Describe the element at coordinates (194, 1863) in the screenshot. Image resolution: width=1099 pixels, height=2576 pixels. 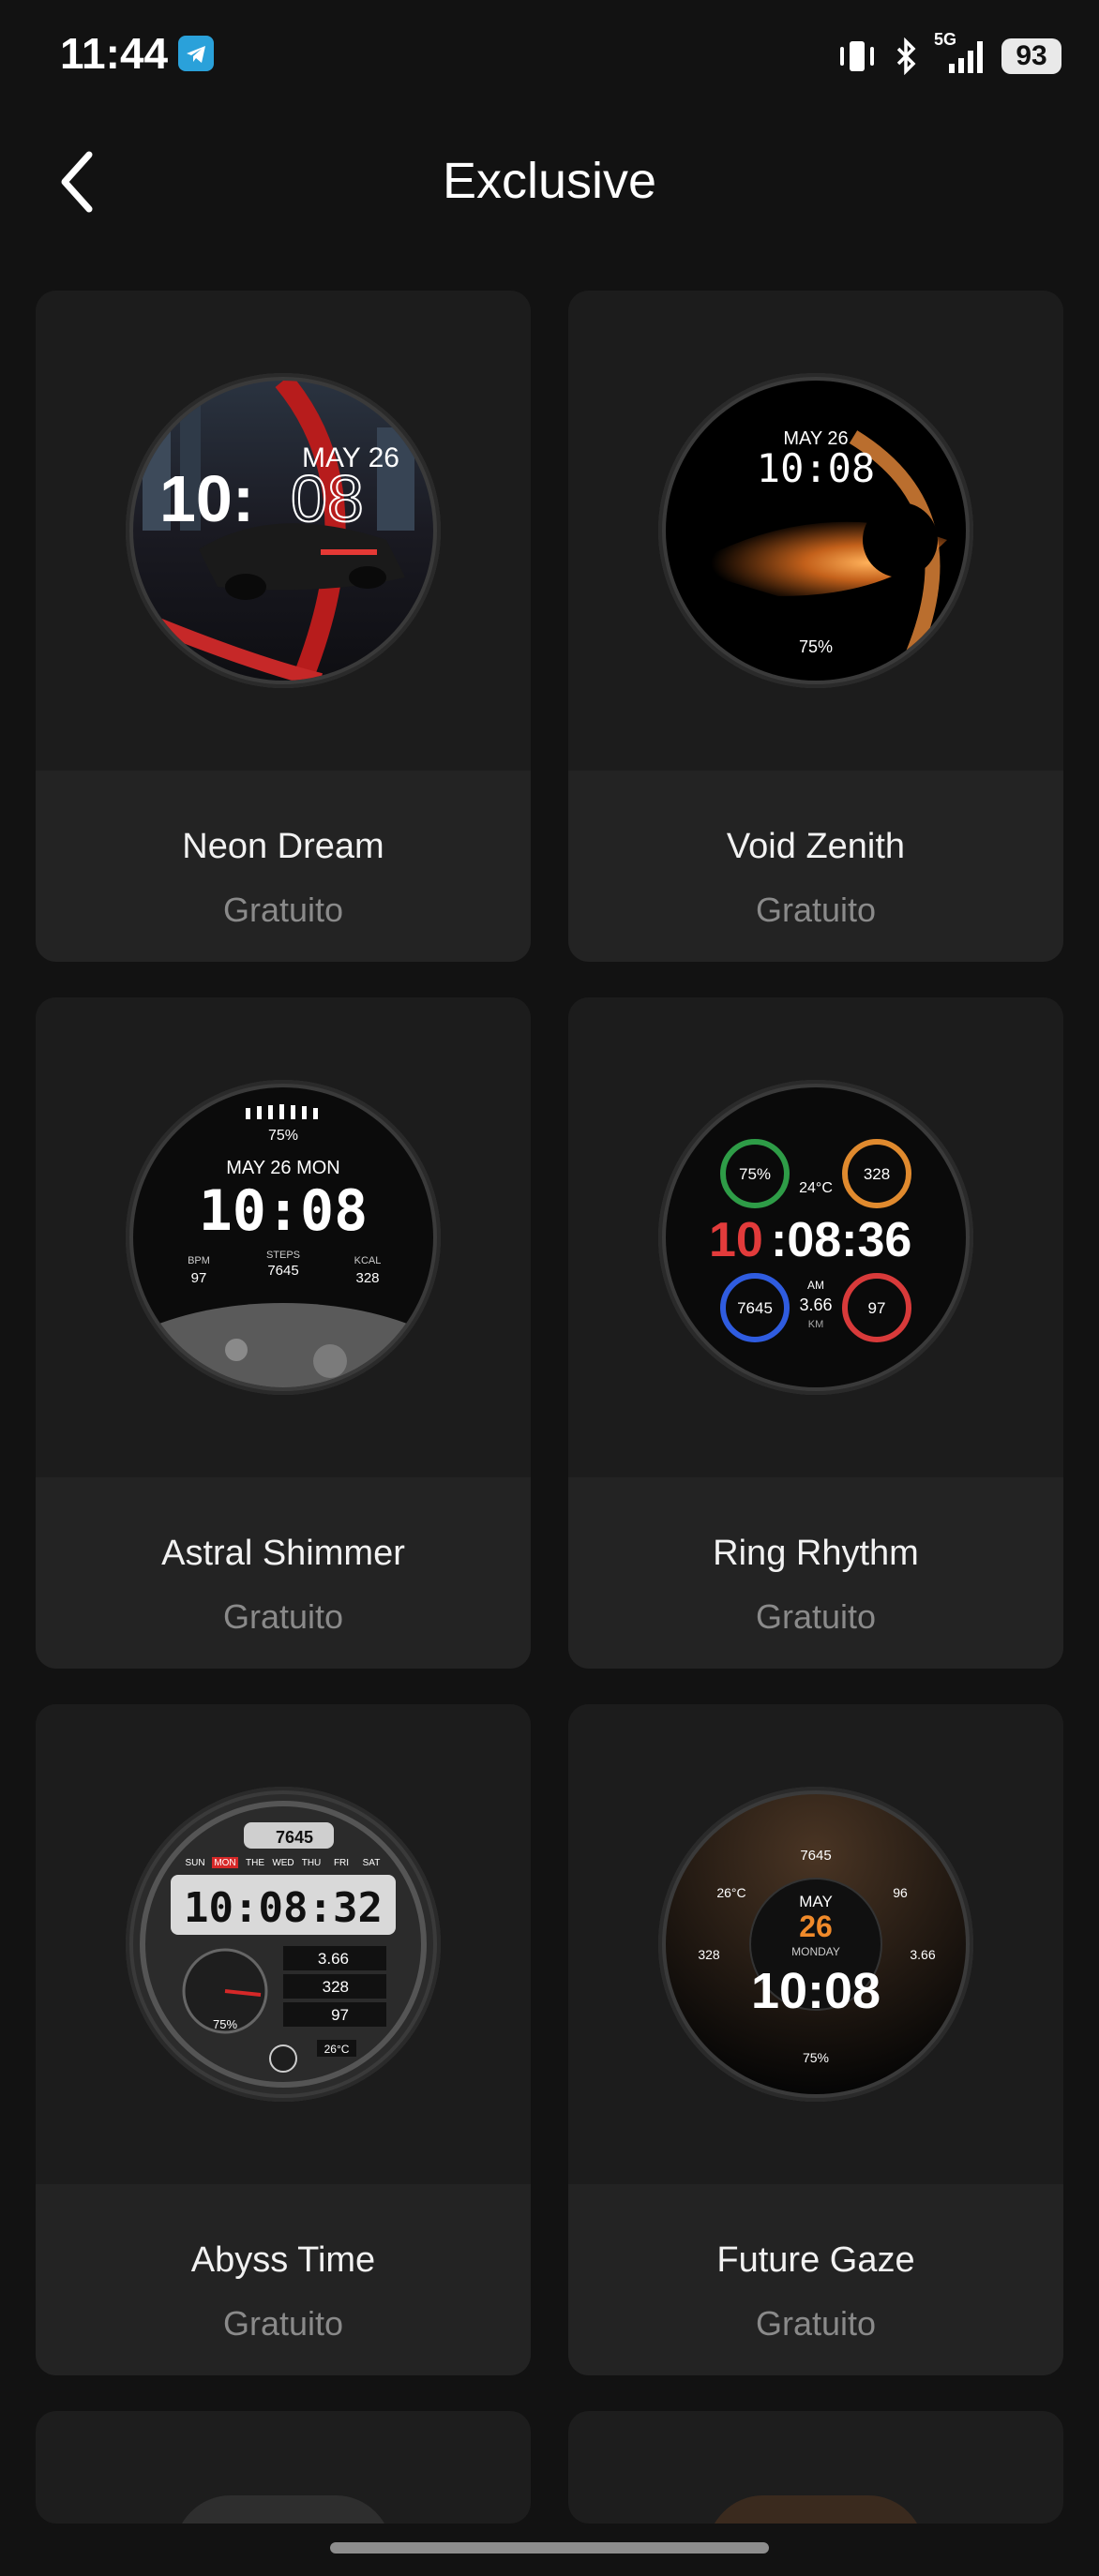
I see `face-day: SUN` at that location.